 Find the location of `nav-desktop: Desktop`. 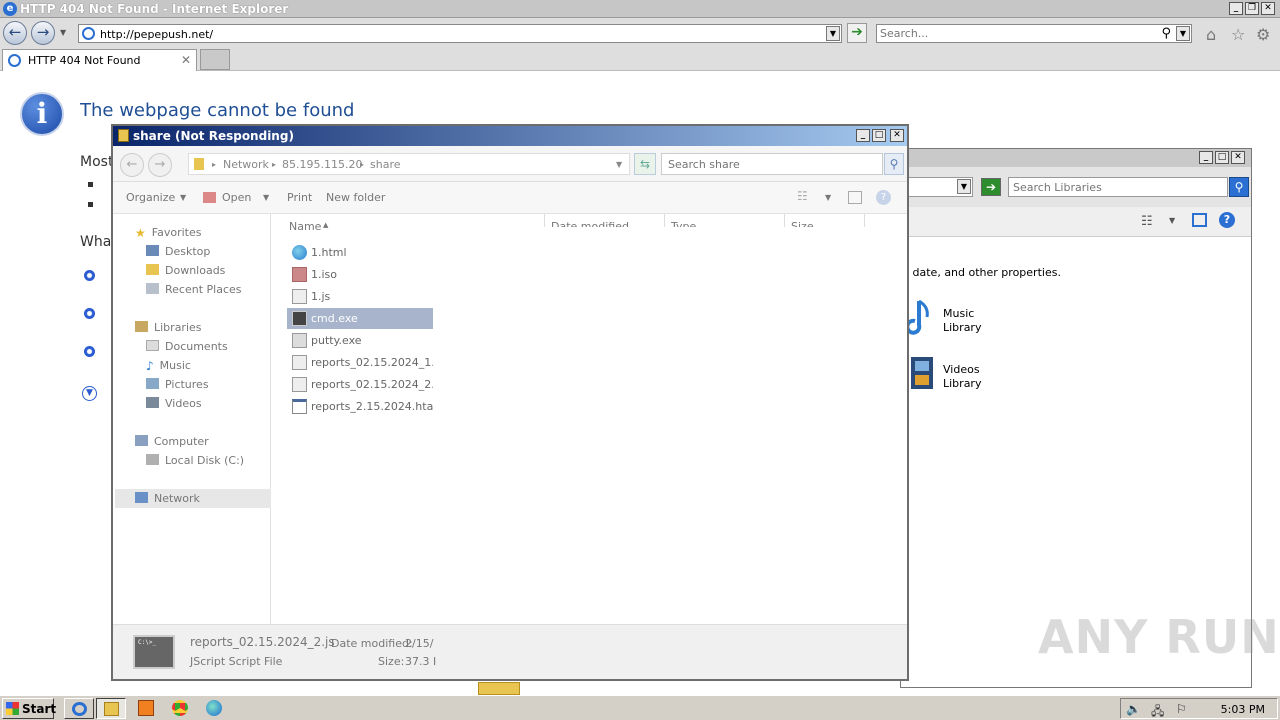

nav-desktop: Desktop is located at coordinates (178, 251).